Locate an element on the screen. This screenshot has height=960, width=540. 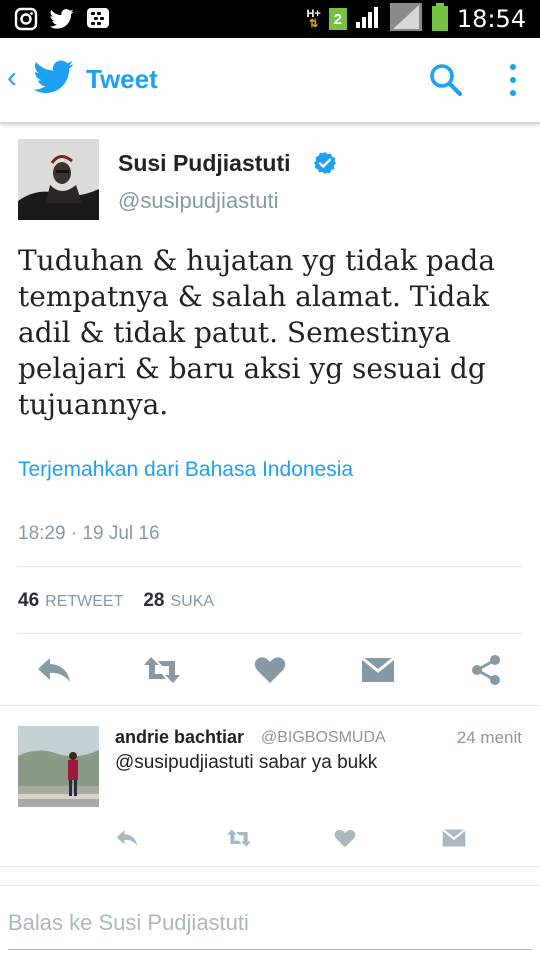
back-icon: ‹ is located at coordinates (12, 78).